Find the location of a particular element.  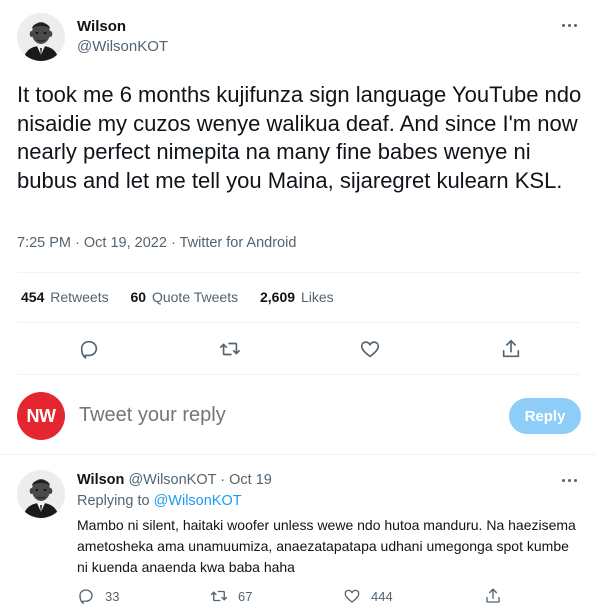

like-count: 444 is located at coordinates (382, 596).